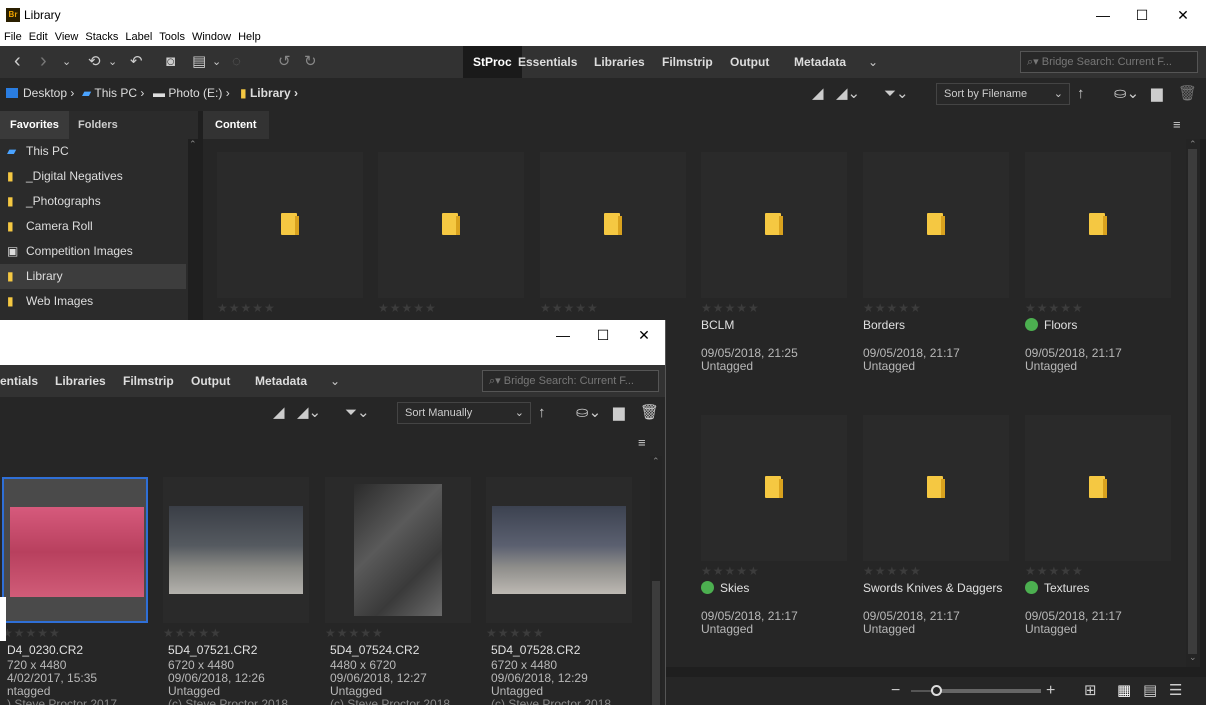  I want to click on thumbnail-view-icon: ▦, so click(1124, 691).